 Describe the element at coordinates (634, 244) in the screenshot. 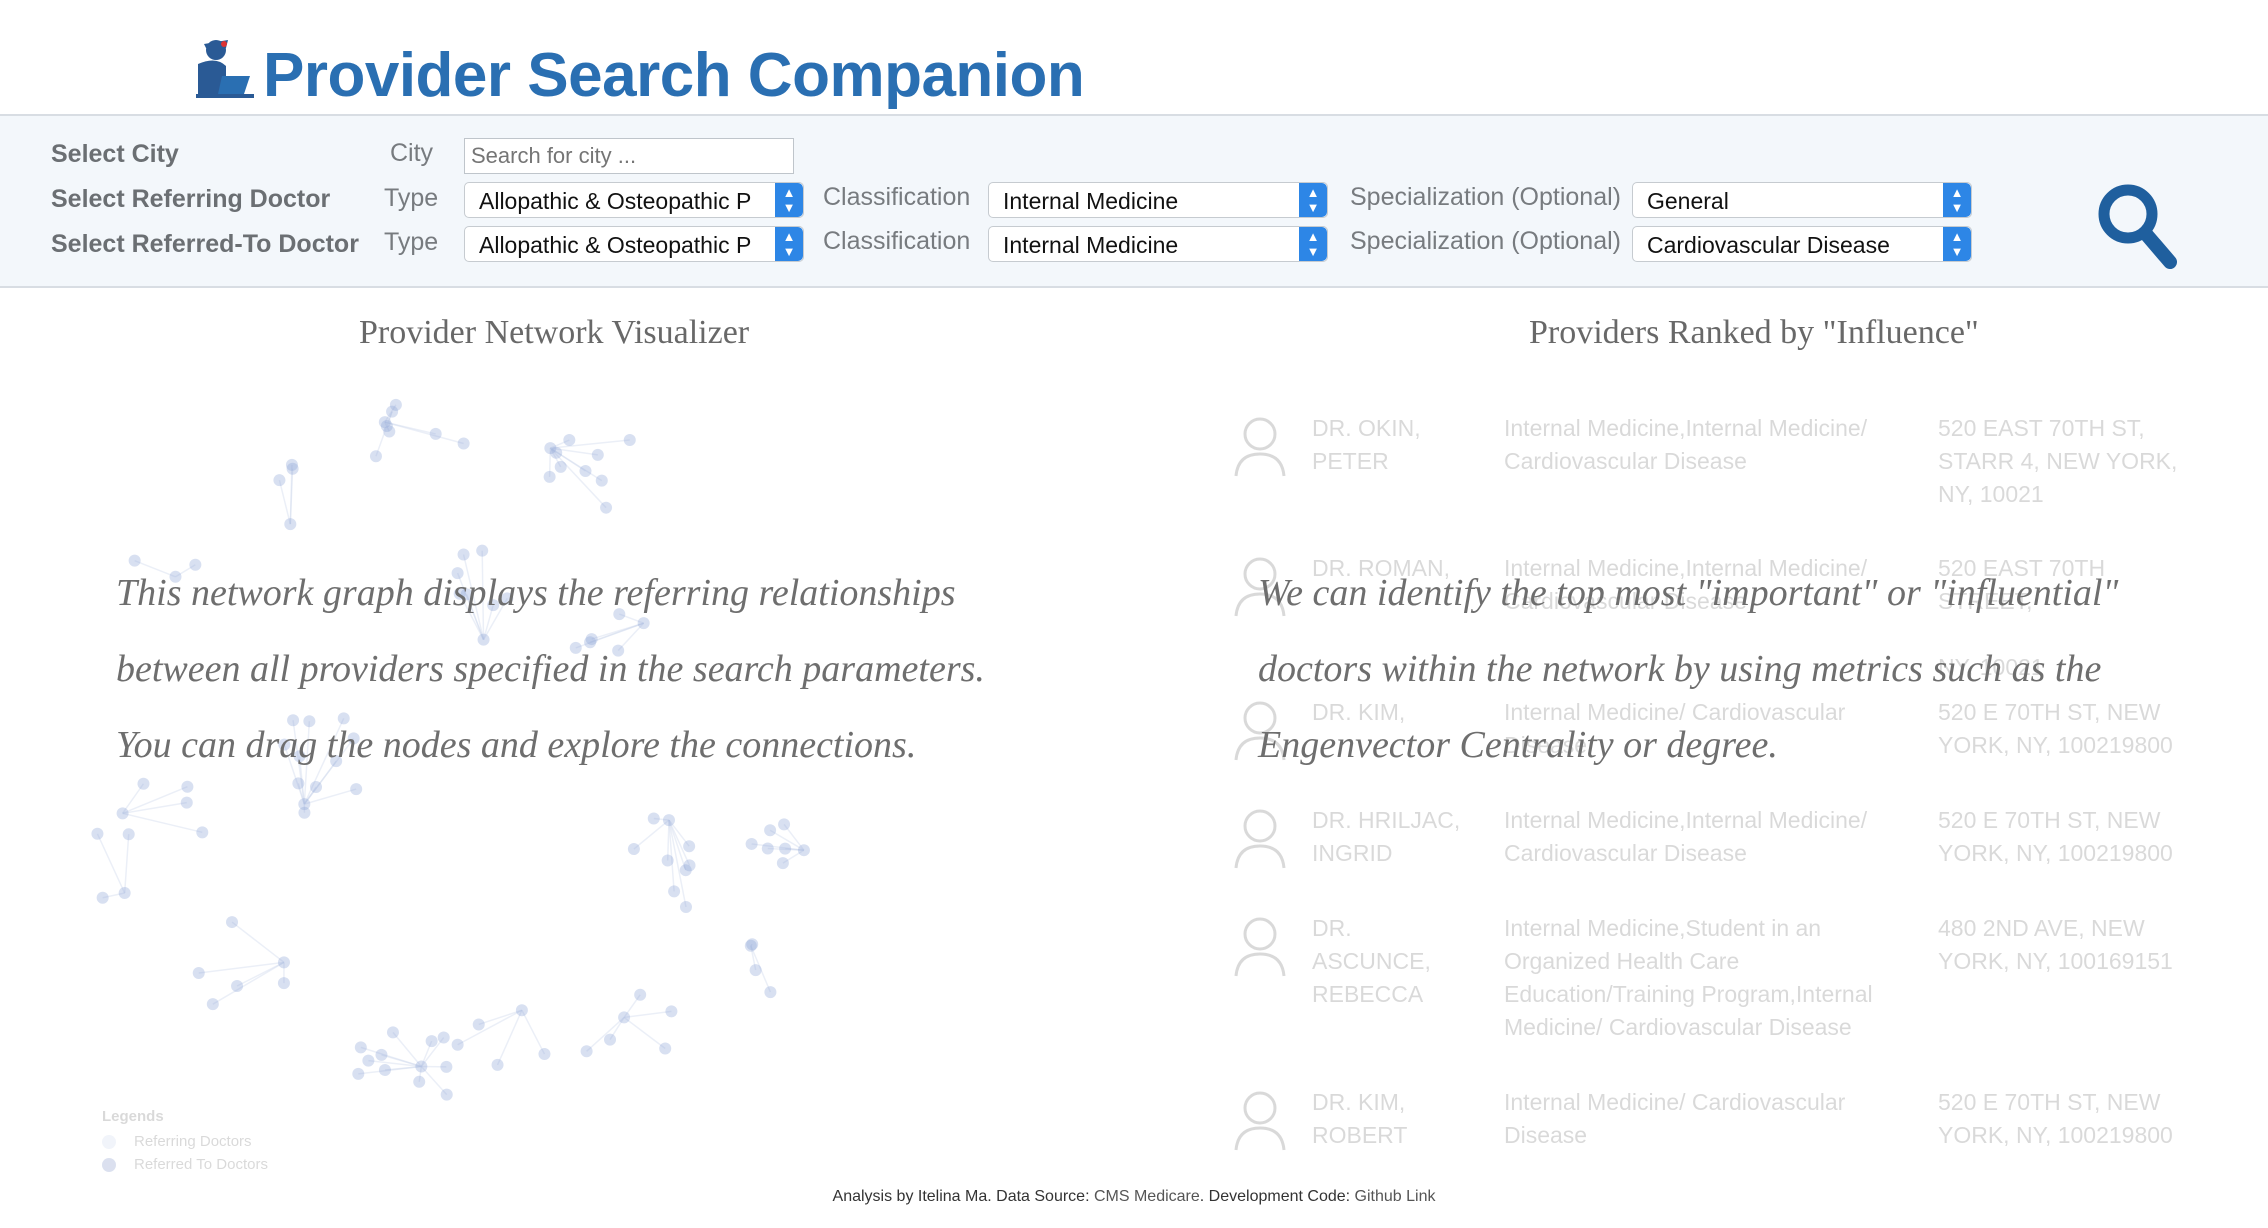

I see `referred-type-select: Allopathic & Osteopathic P ▲ ▼` at that location.